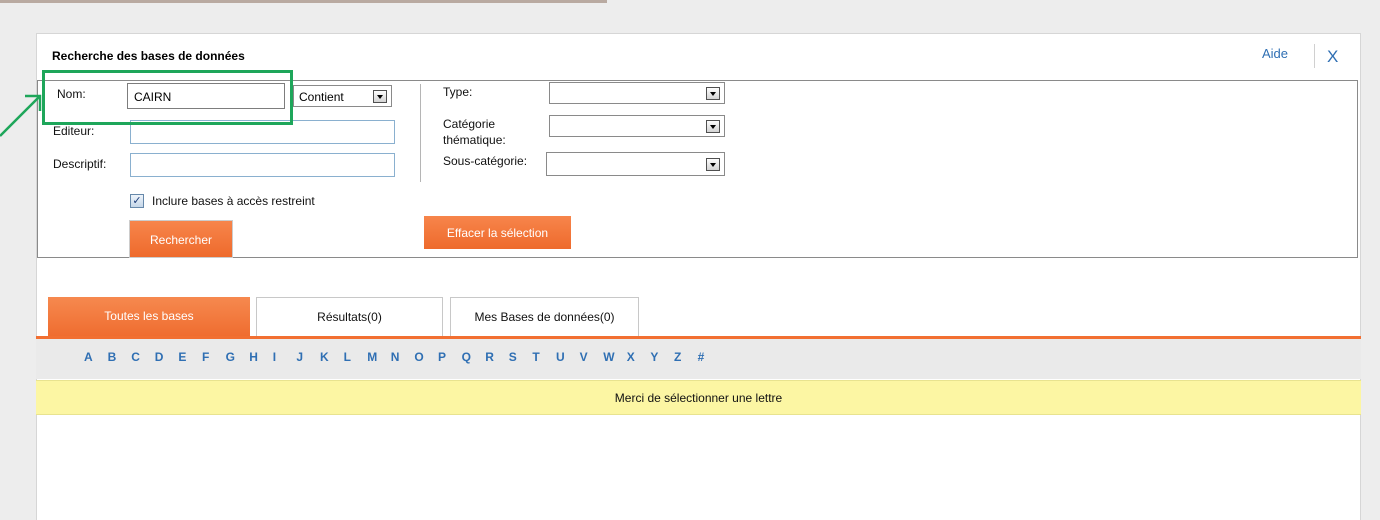  I want to click on type-label: Type:, so click(458, 92).